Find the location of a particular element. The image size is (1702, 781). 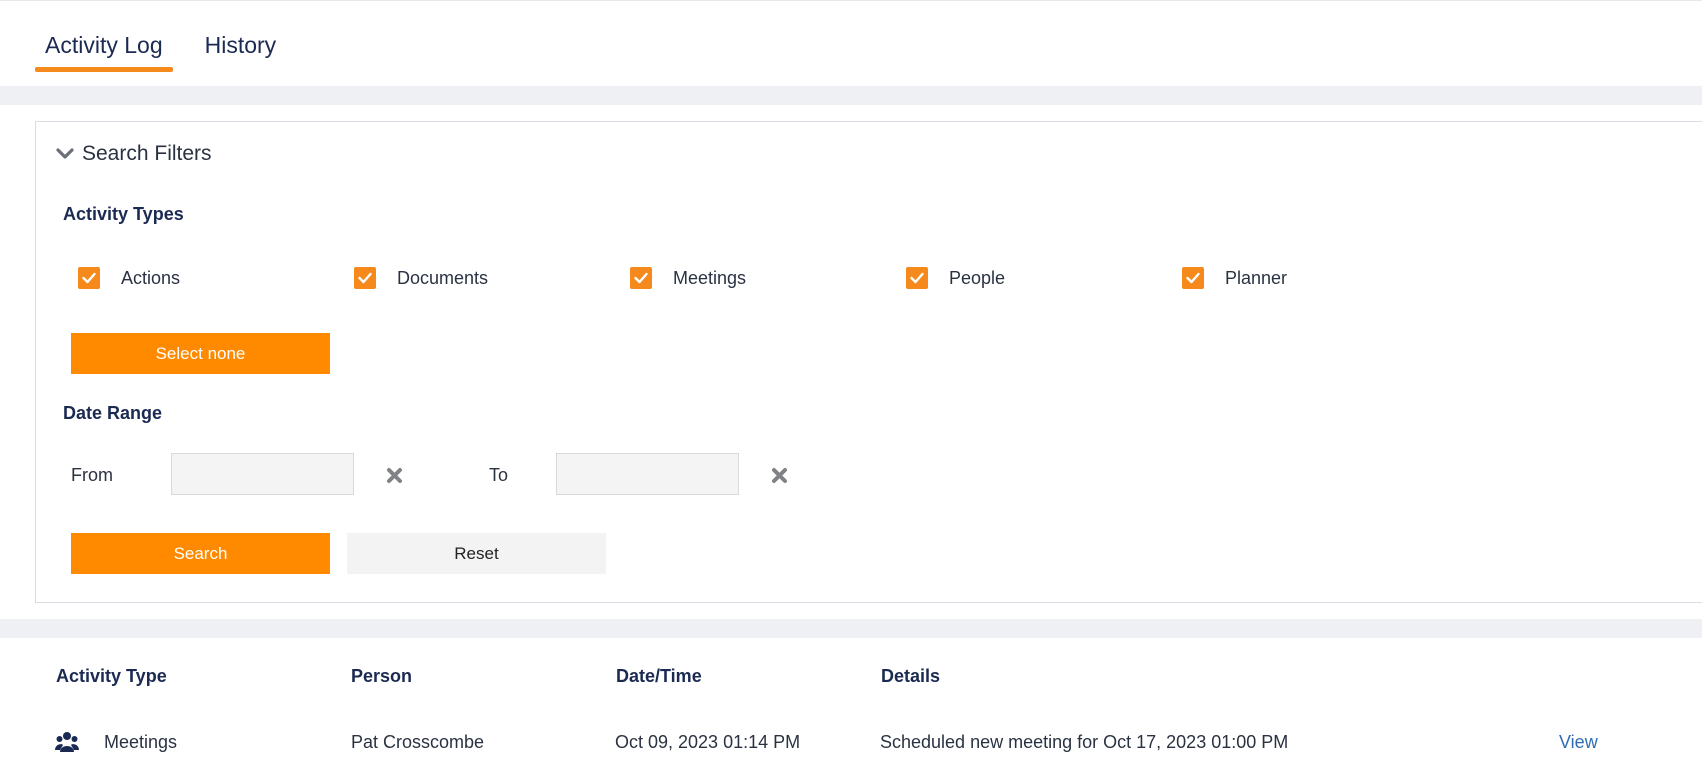

from-date-input is located at coordinates (262, 474).